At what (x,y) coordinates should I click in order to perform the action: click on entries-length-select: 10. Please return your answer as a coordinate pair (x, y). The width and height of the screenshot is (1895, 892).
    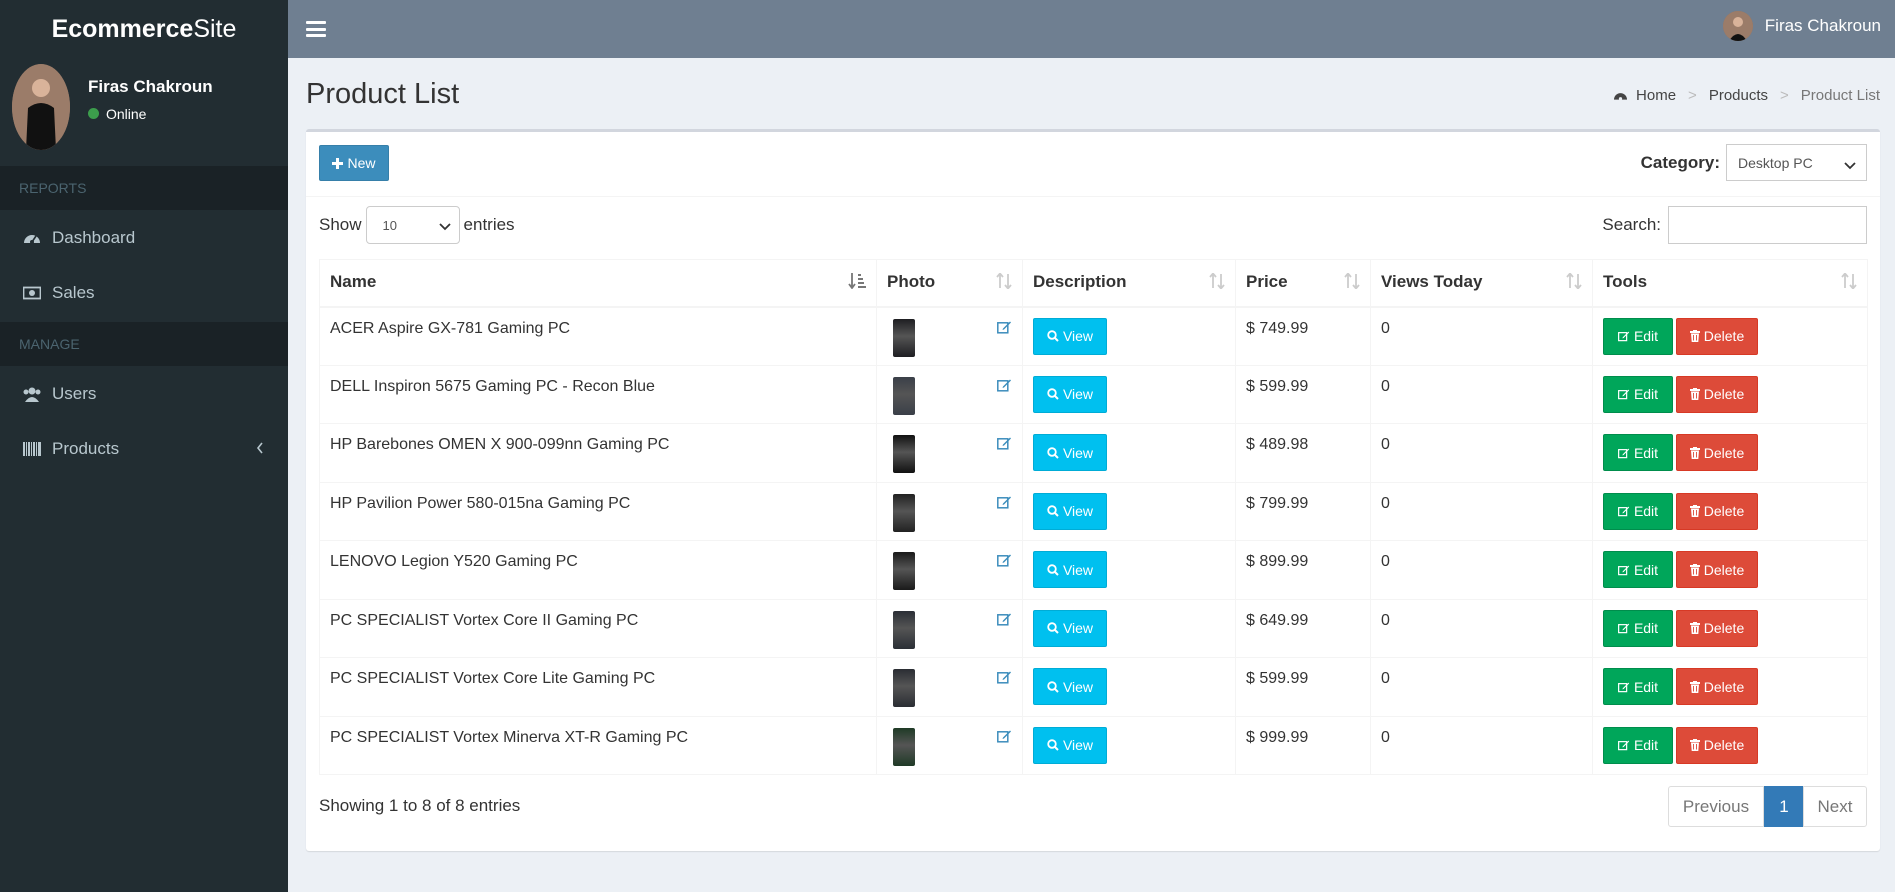
    Looking at the image, I should click on (412, 225).